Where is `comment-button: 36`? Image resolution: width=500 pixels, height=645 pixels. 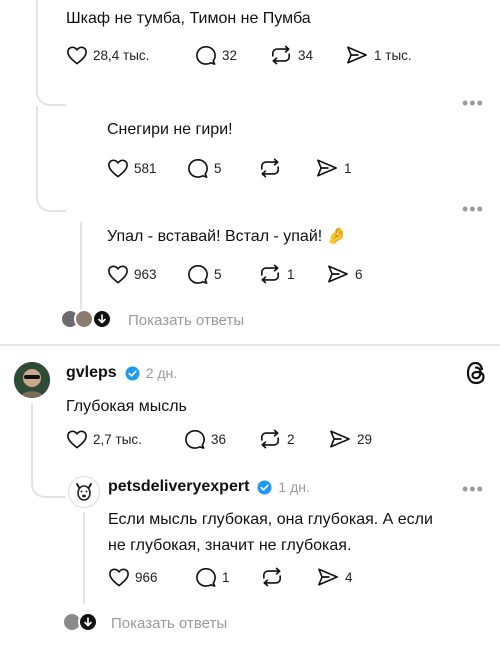
comment-button: 36 is located at coordinates (205, 439).